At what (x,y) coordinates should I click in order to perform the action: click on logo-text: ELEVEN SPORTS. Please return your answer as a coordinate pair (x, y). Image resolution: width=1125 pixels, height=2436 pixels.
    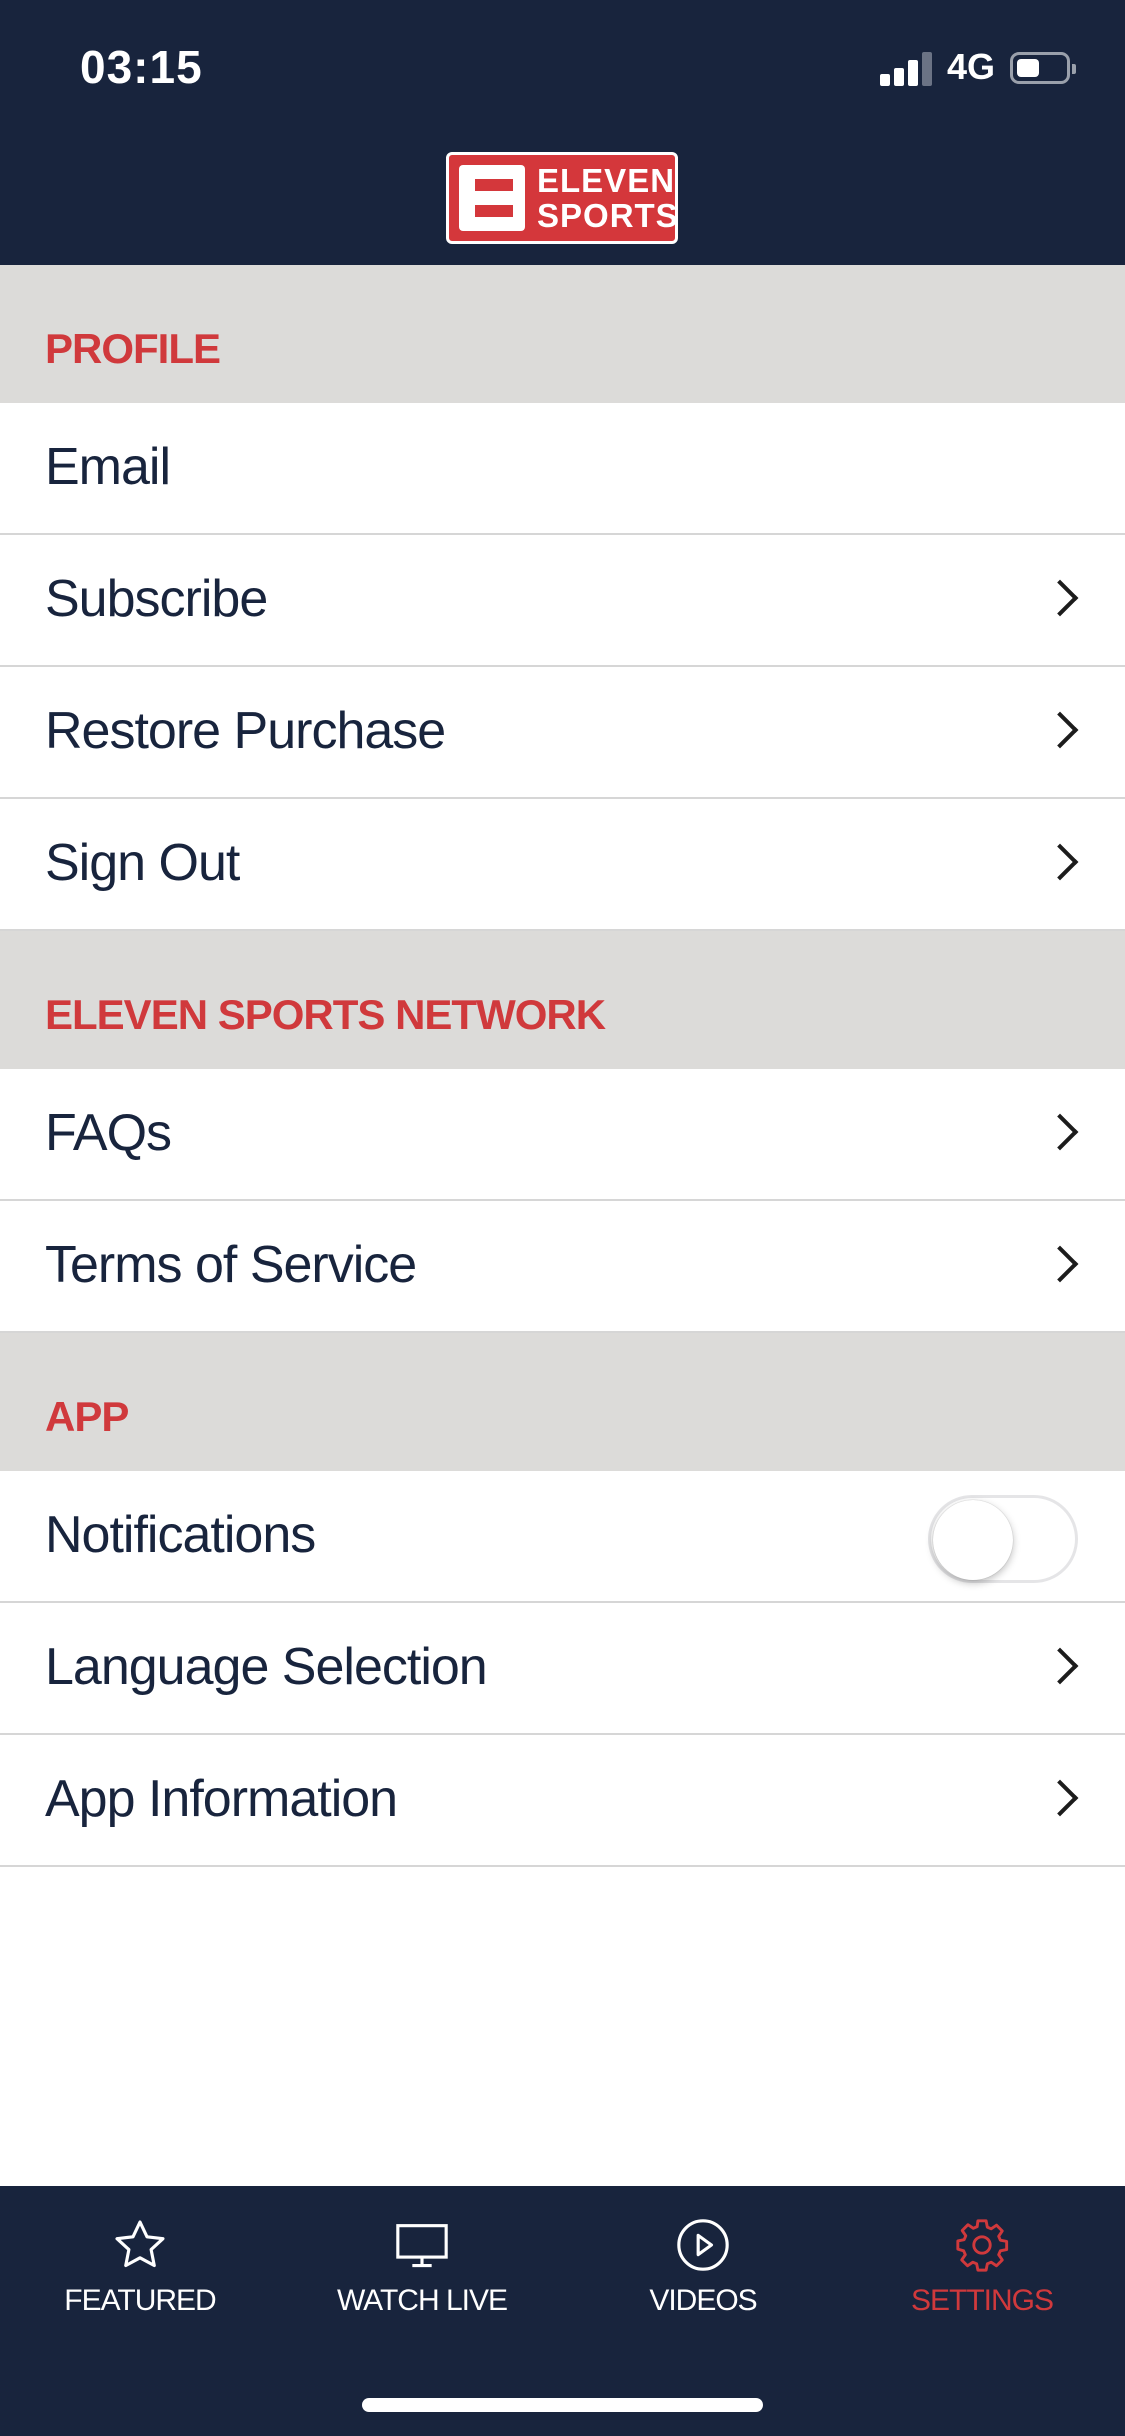
    Looking at the image, I should click on (608, 198).